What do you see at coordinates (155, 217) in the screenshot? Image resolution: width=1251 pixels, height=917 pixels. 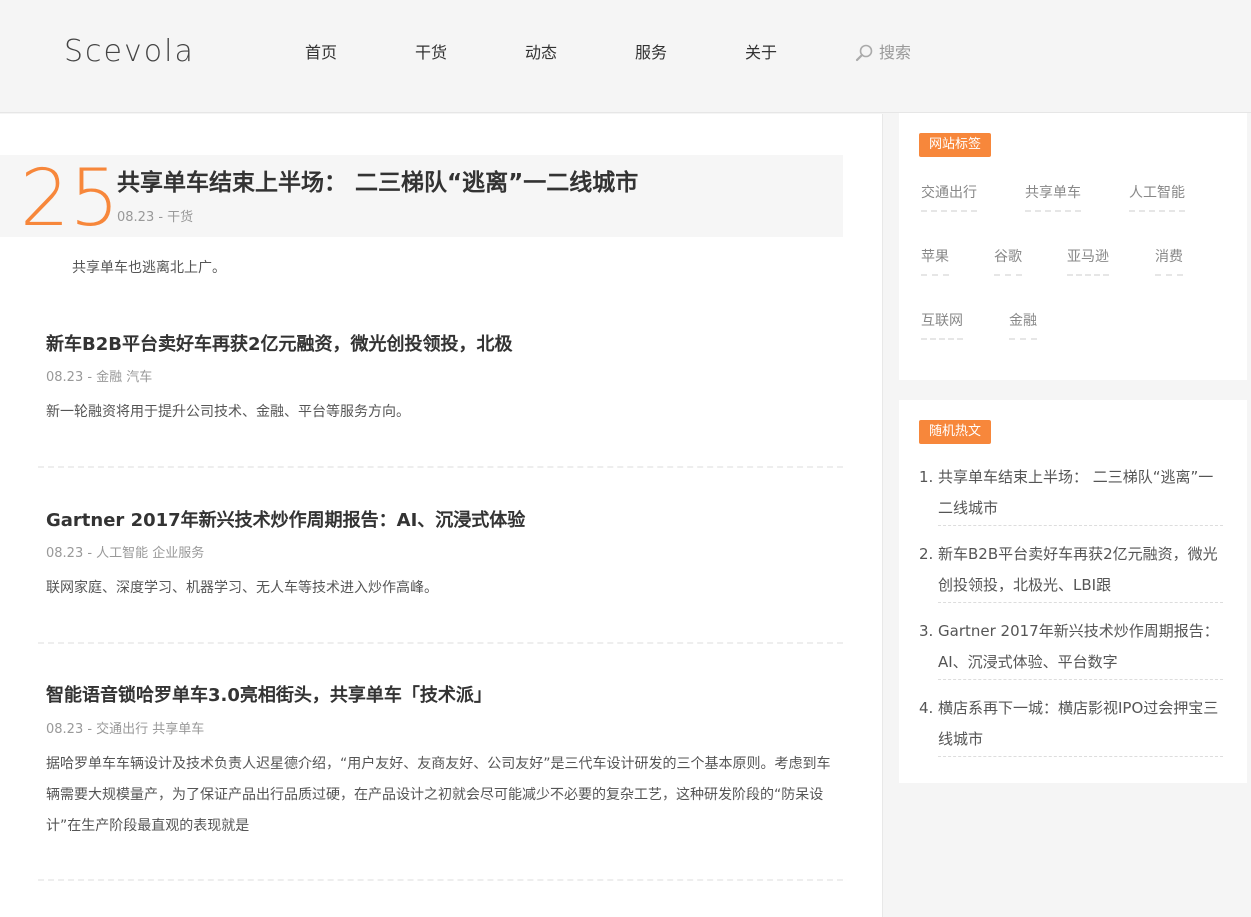 I see `featured-post-meta: 08.23 - 干货` at bounding box center [155, 217].